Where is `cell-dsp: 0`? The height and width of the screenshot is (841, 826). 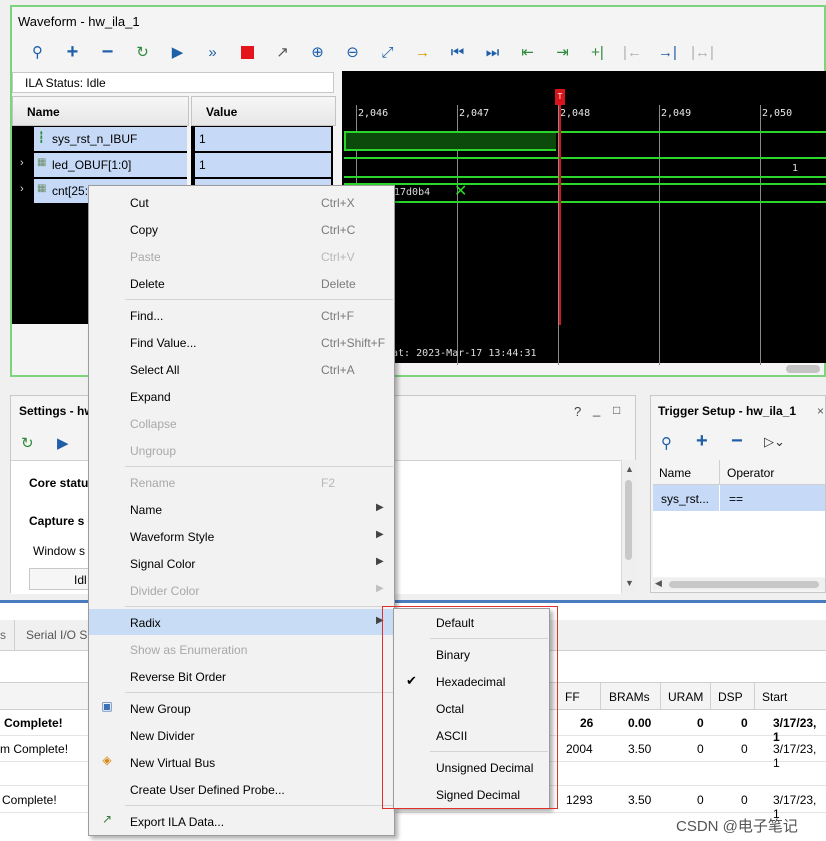
cell-dsp: 0 is located at coordinates (744, 723).